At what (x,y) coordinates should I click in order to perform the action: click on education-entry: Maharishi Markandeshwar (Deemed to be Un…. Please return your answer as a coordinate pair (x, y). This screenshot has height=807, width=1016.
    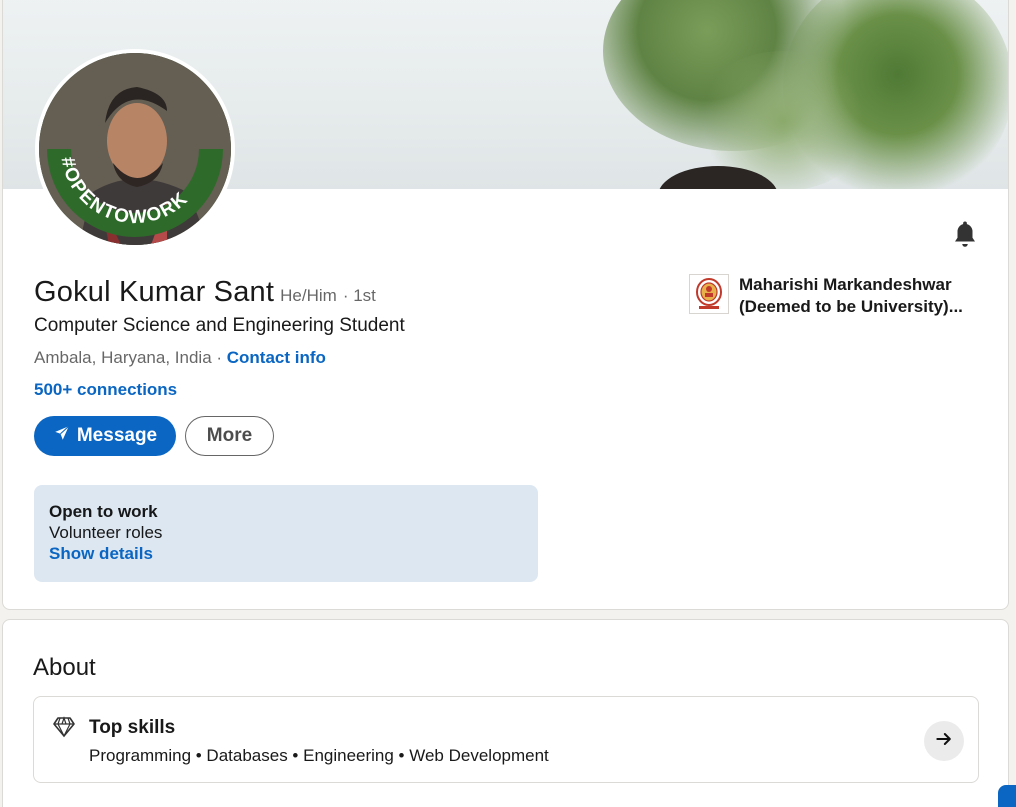
    Looking at the image, I should click on (834, 296).